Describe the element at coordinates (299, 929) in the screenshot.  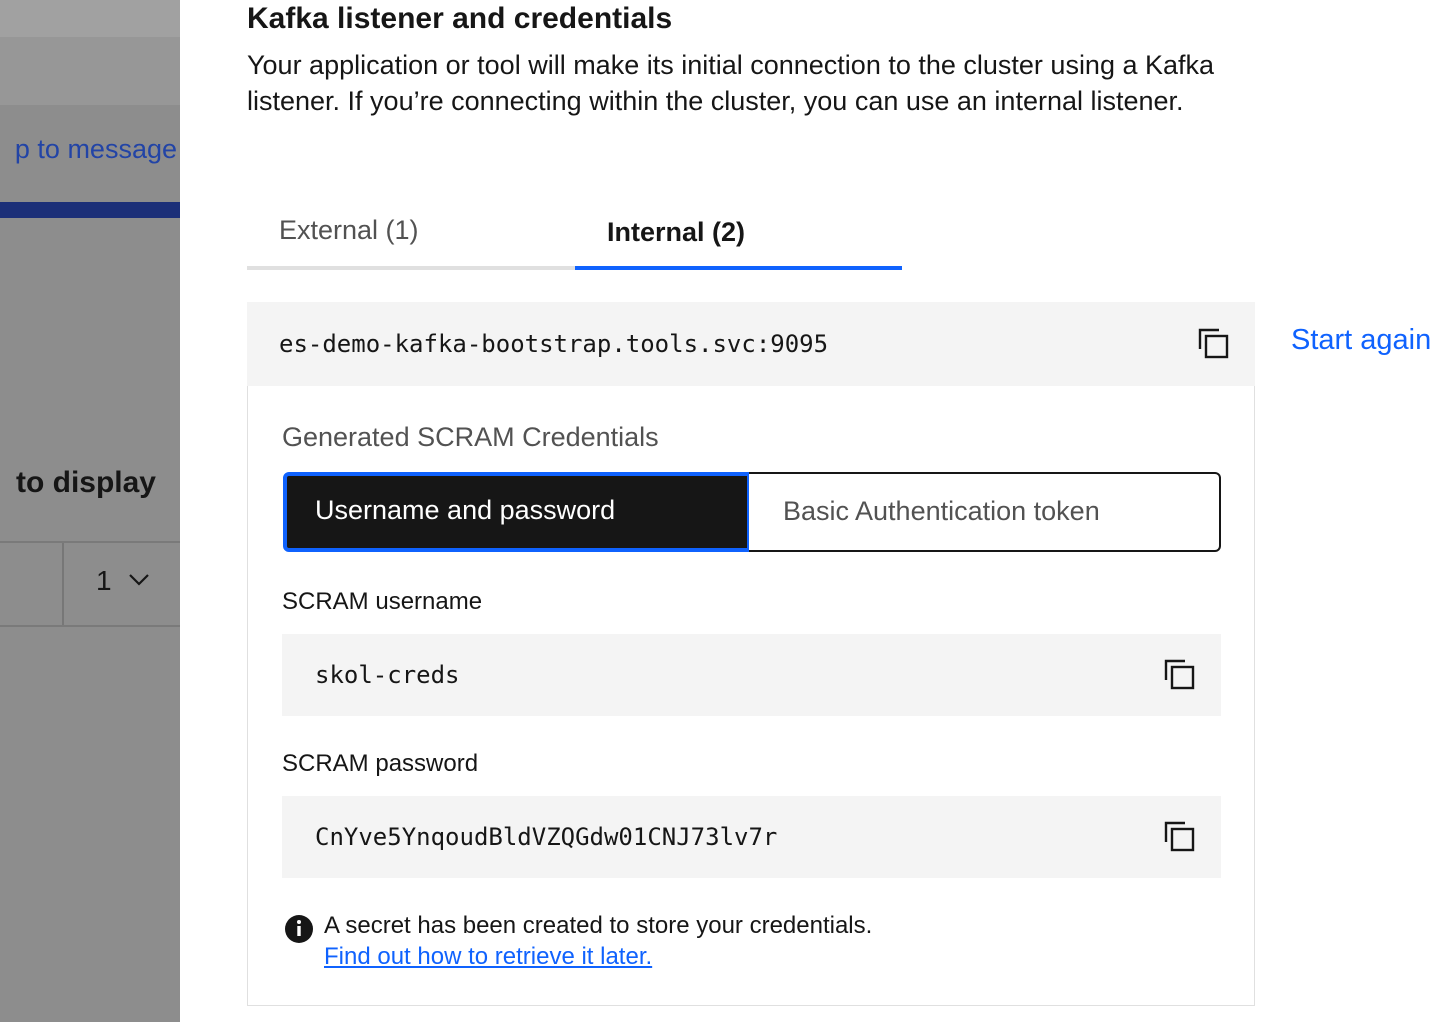
I see `info-icon` at that location.